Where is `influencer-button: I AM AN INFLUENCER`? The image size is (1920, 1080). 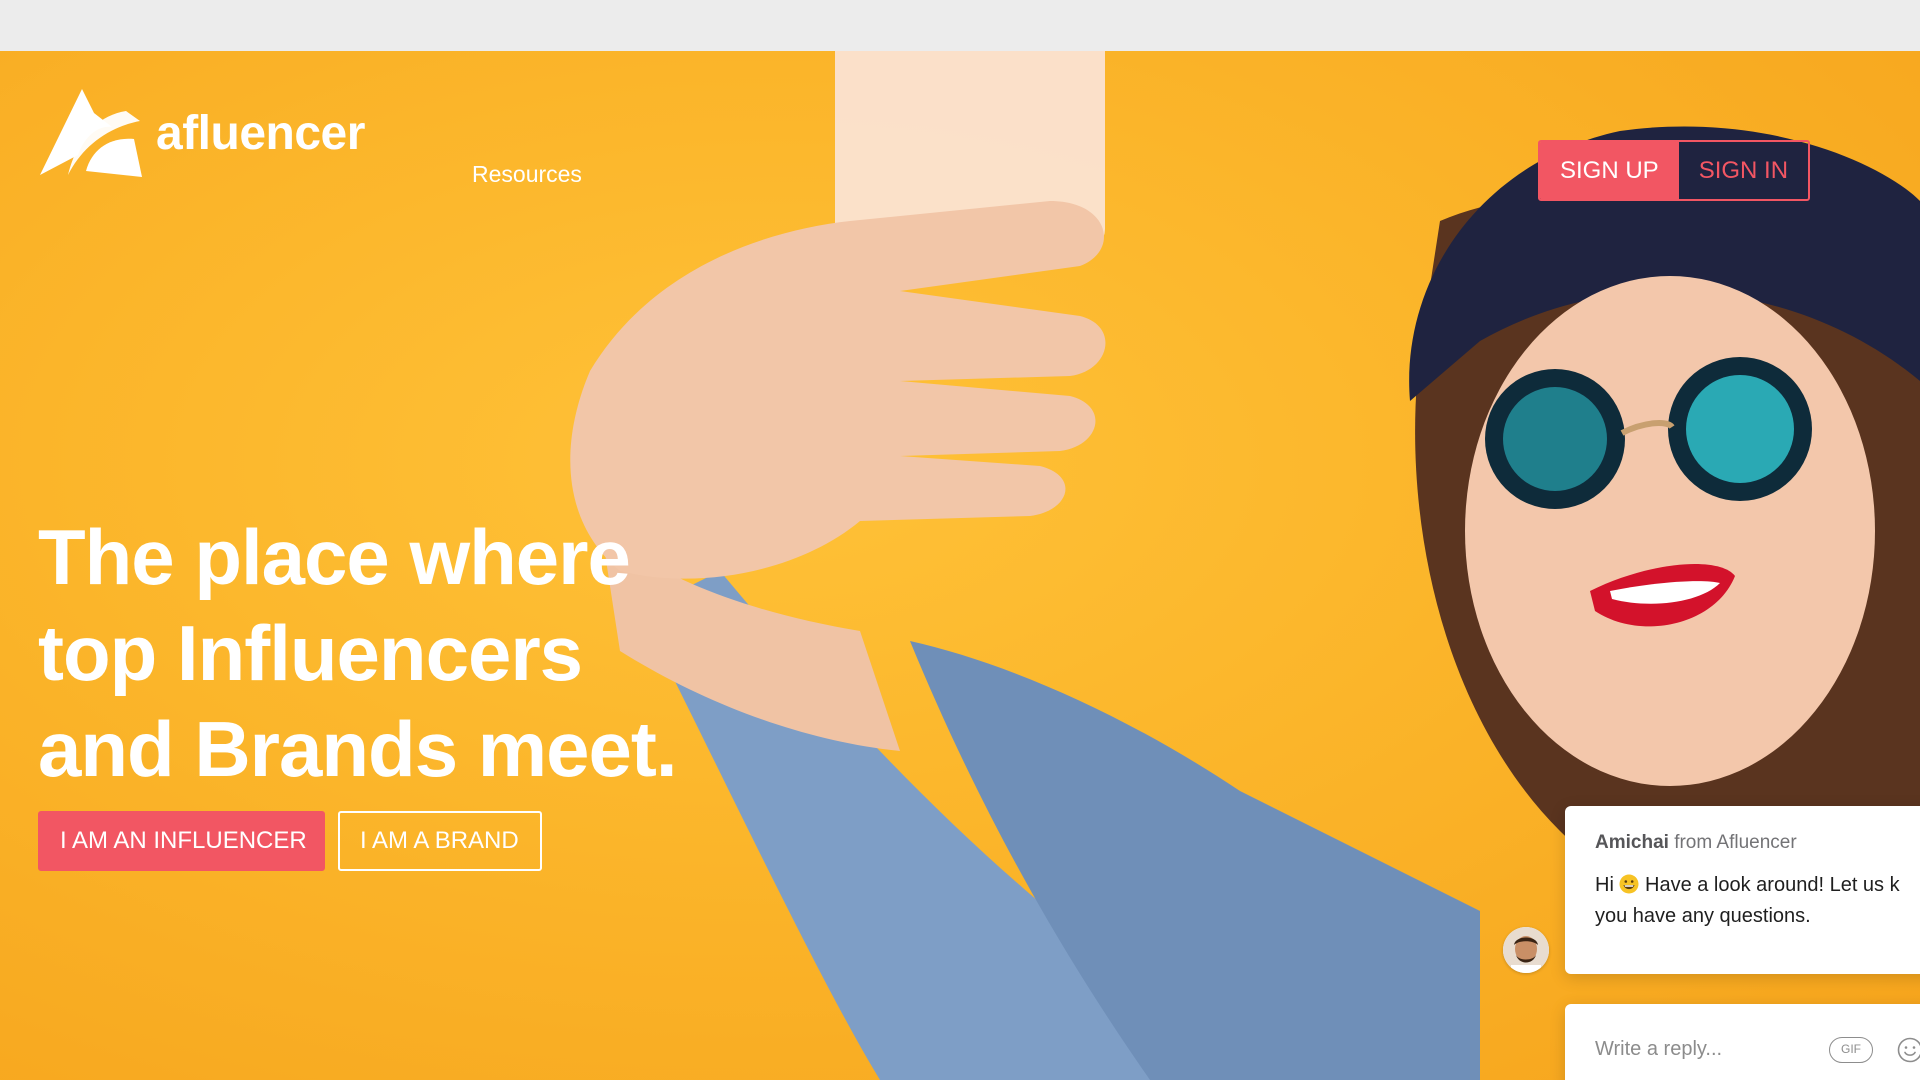 influencer-button: I AM AN INFLUENCER is located at coordinates (181, 841).